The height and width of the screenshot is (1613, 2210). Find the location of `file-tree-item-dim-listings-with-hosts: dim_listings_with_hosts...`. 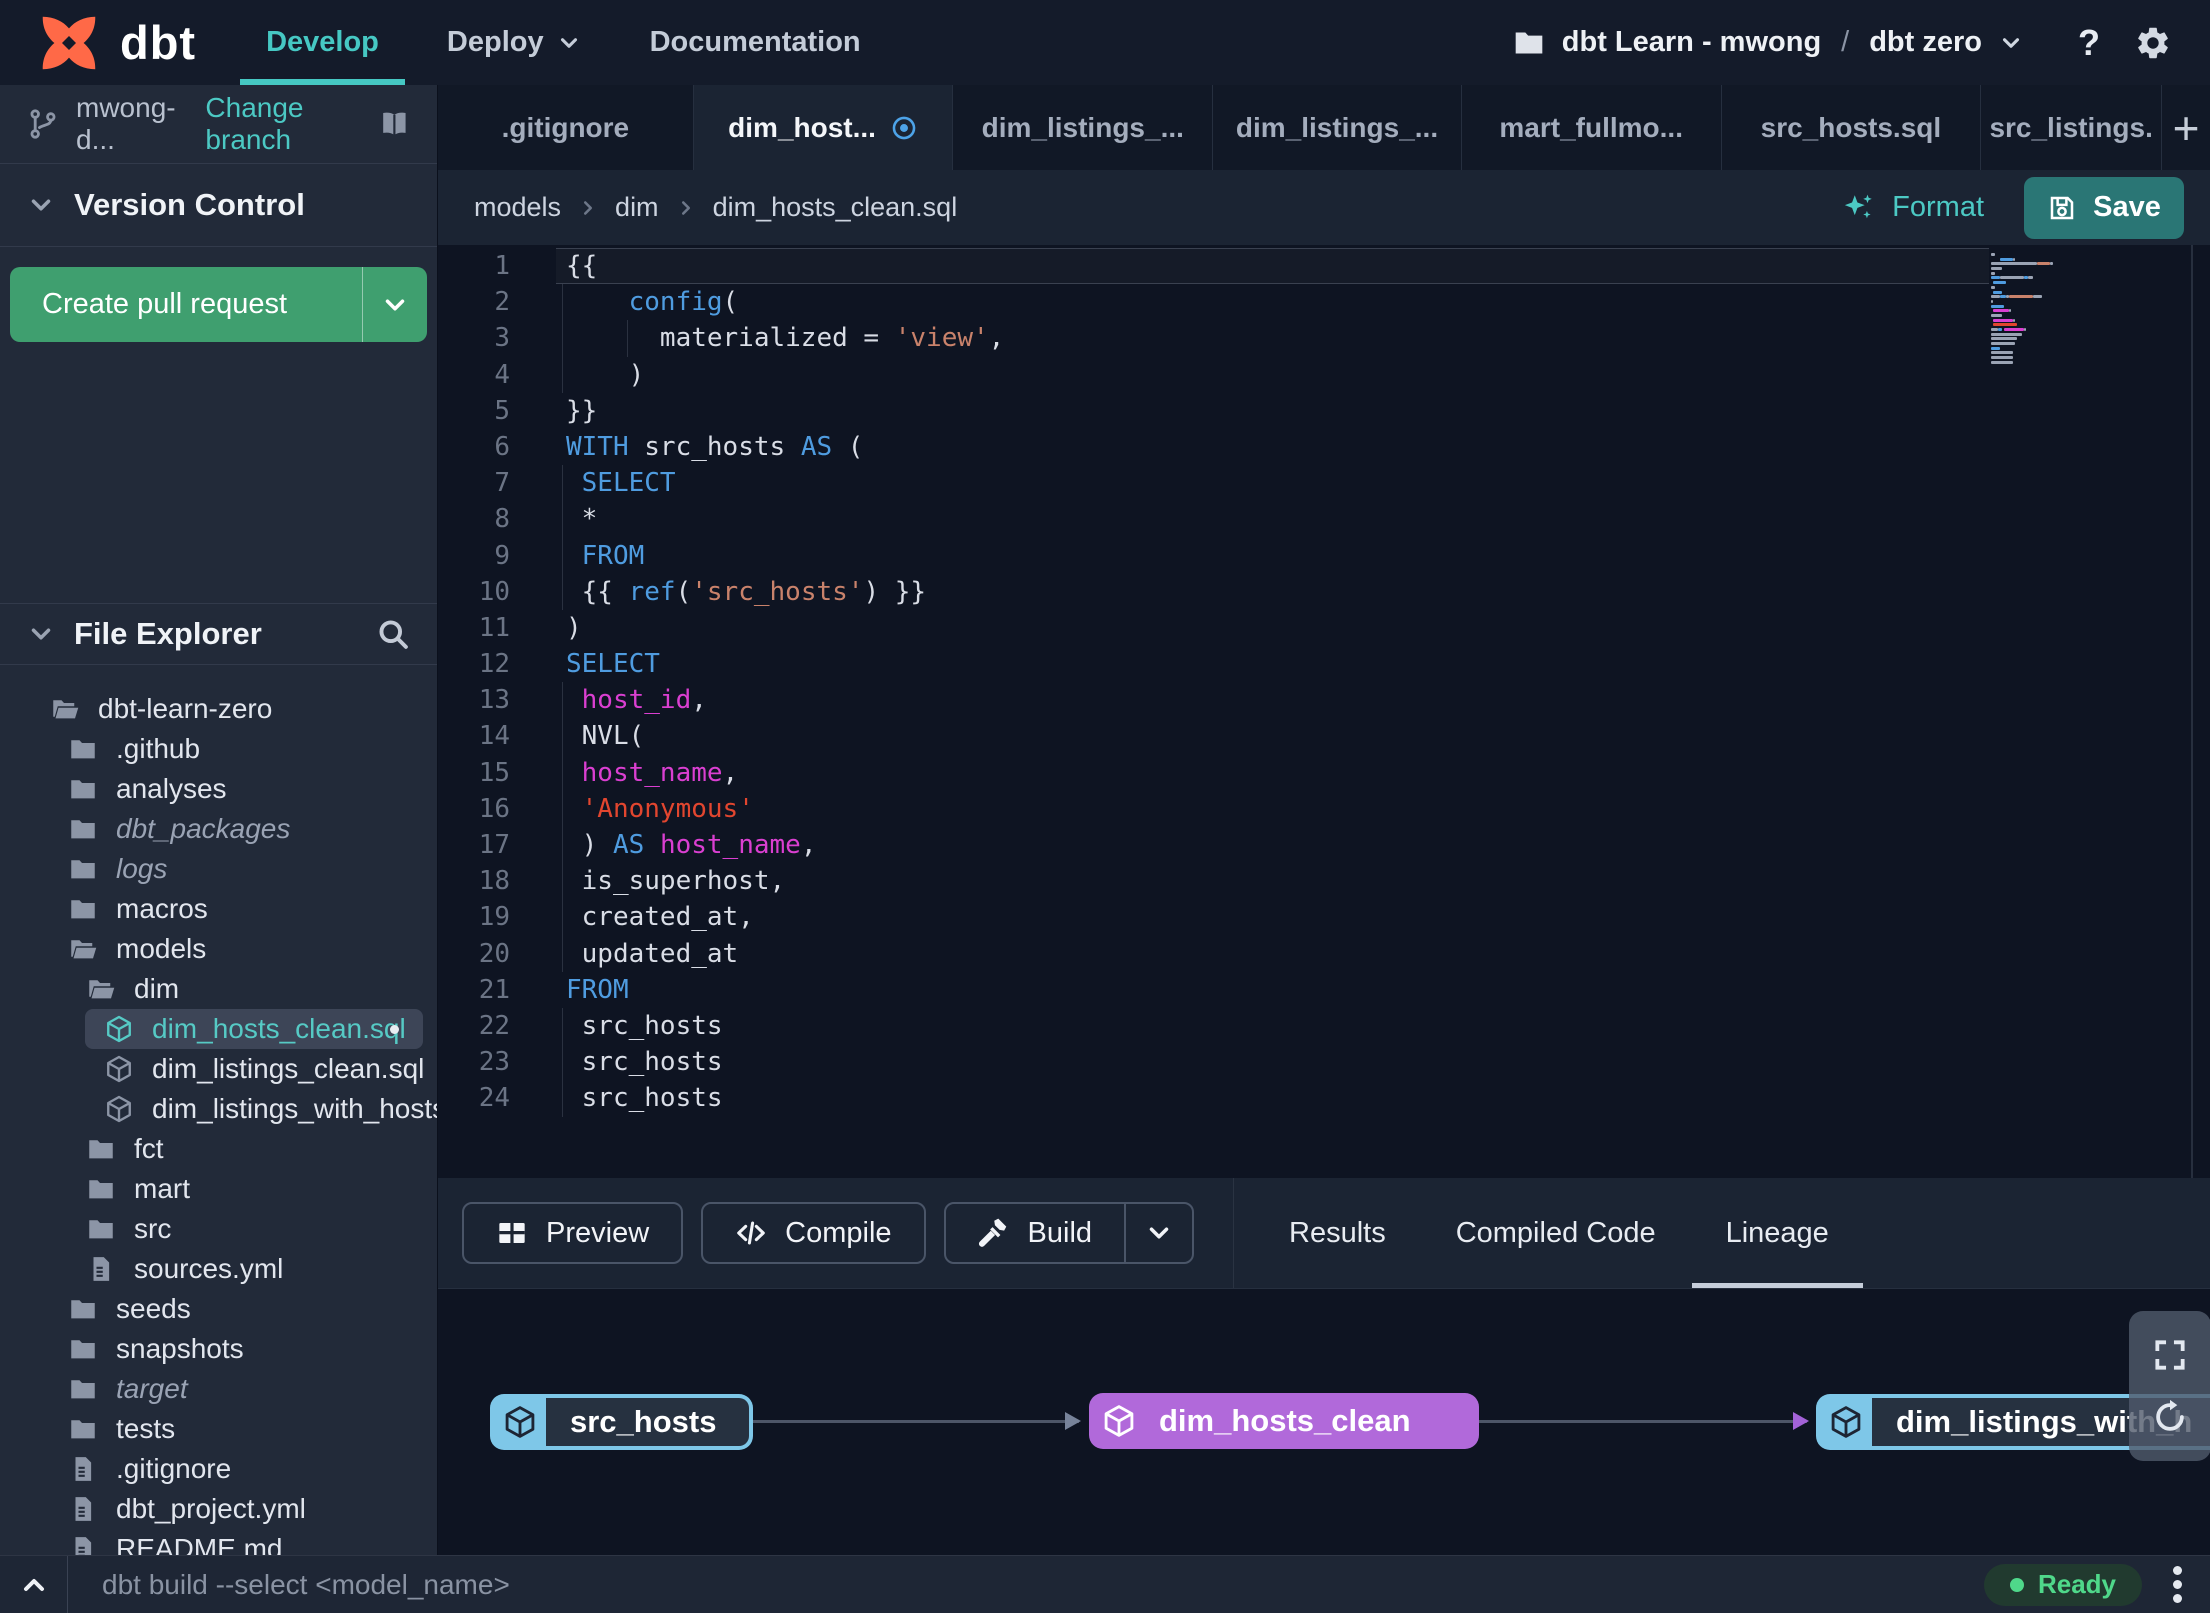

file-tree-item-dim-listings-with-hosts: dim_listings_with_hosts... is located at coordinates (218, 1109).